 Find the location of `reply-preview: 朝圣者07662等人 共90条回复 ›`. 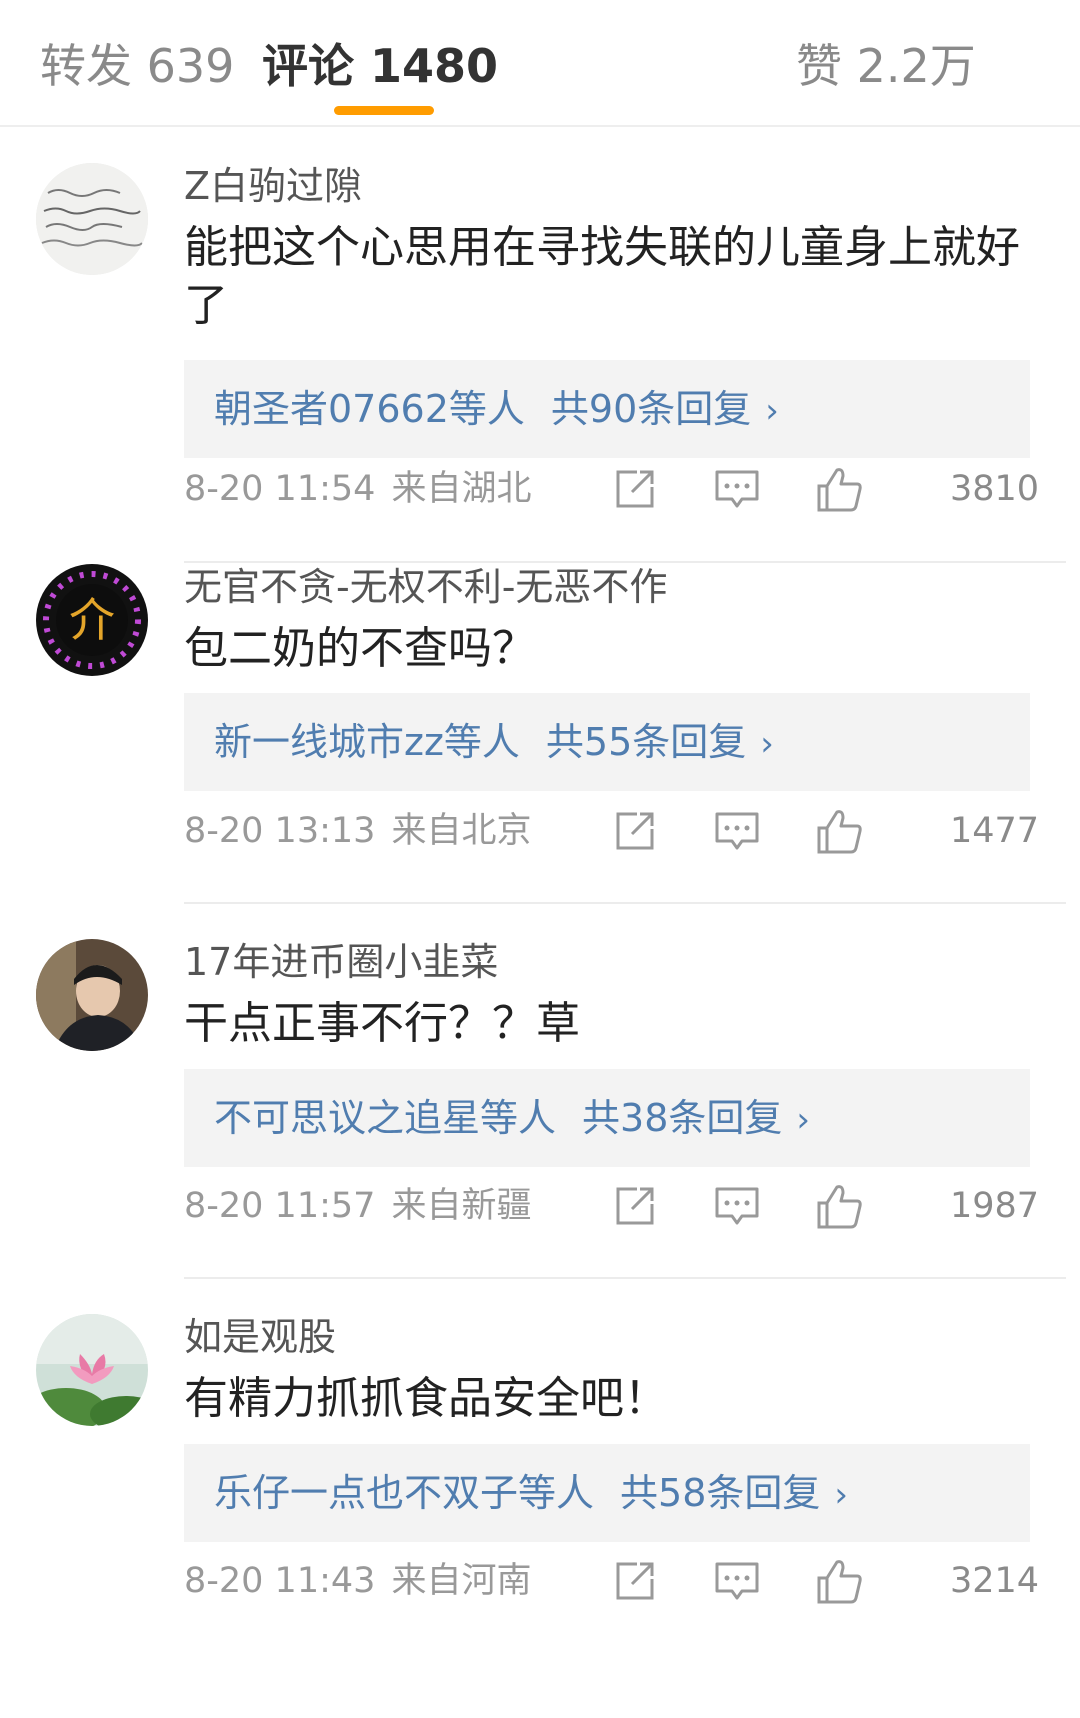

reply-preview: 朝圣者07662等人 共90条回复 › is located at coordinates (607, 409).